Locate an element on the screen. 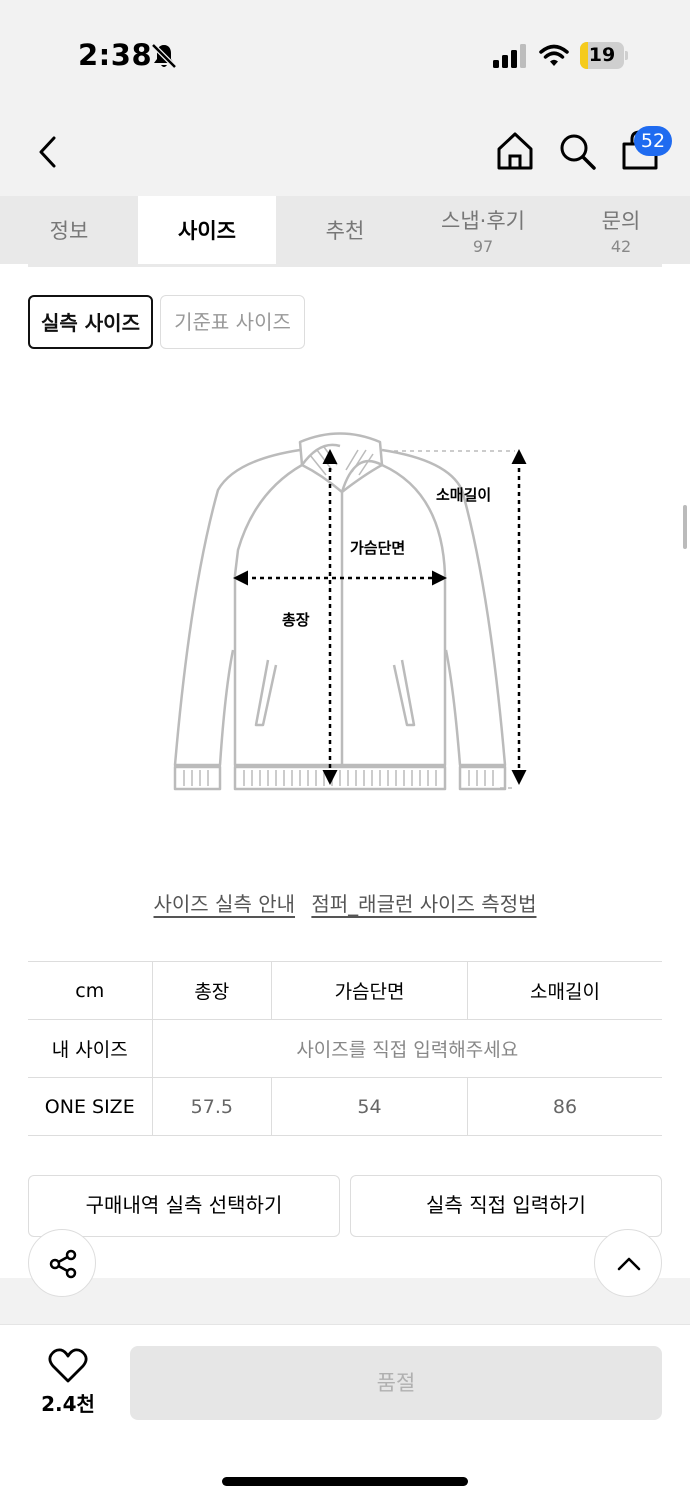 The height and width of the screenshot is (1500, 690). tab-bar: 정보 사이즈 추천 스냅·후기 97 문의 42 is located at coordinates (345, 230).